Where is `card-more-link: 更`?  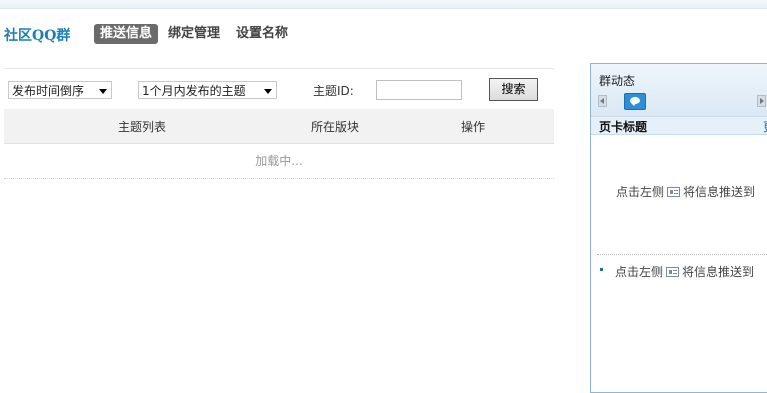 card-more-link: 更 is located at coordinates (765, 126).